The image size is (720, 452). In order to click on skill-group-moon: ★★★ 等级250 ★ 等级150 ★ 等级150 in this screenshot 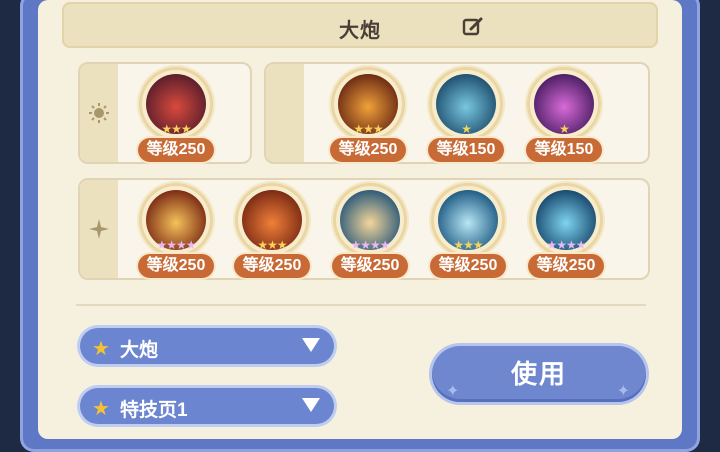, I will do `click(457, 113)`.